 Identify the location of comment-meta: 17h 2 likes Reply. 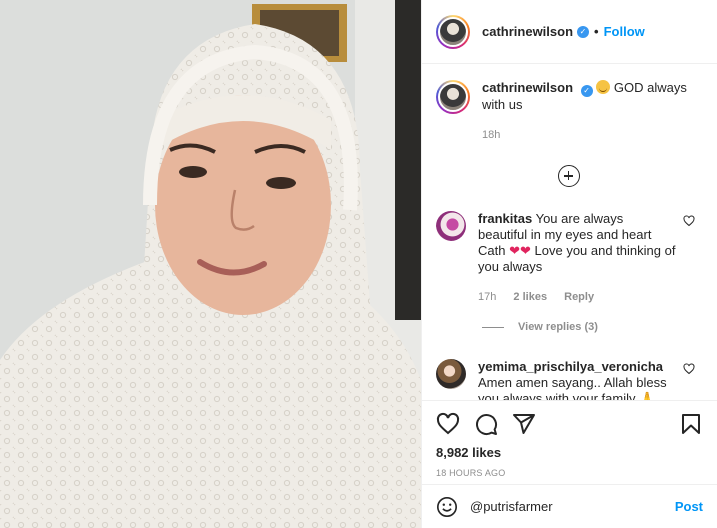
(577, 297).